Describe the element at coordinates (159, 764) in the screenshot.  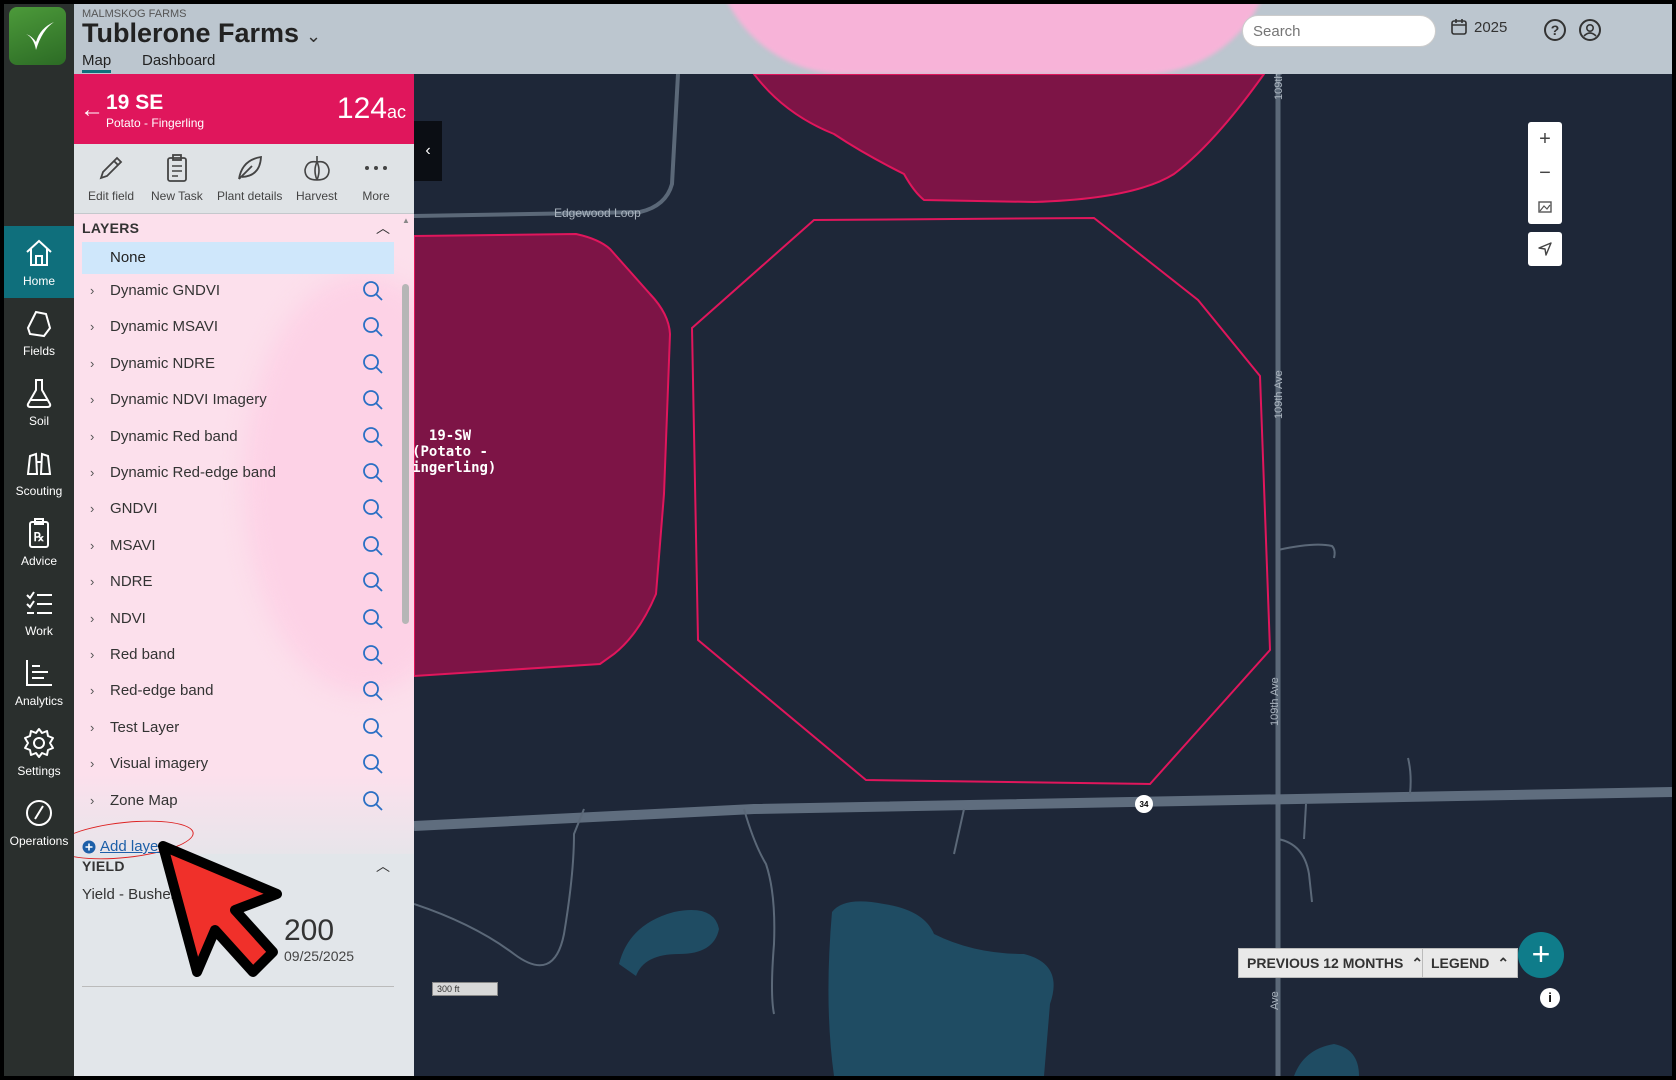
I see `layer-label: Visual imagery` at that location.